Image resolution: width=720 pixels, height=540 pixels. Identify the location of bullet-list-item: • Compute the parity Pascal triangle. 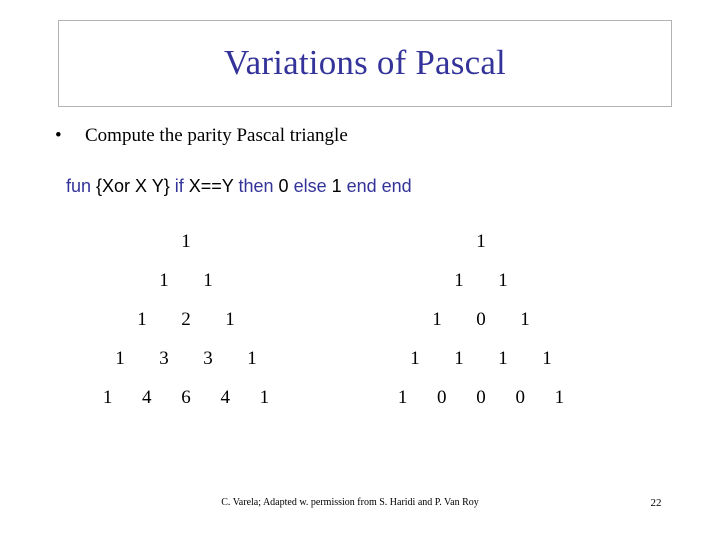
(201, 135).